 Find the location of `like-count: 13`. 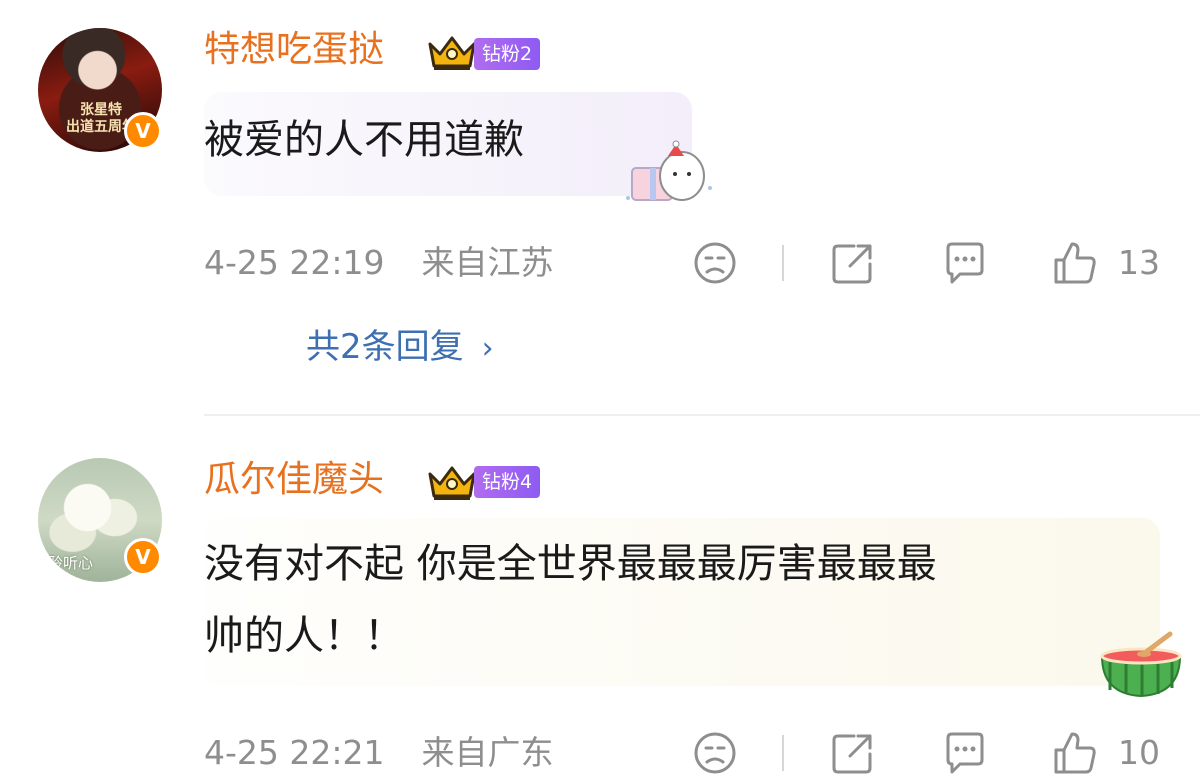

like-count: 13 is located at coordinates (1139, 262).